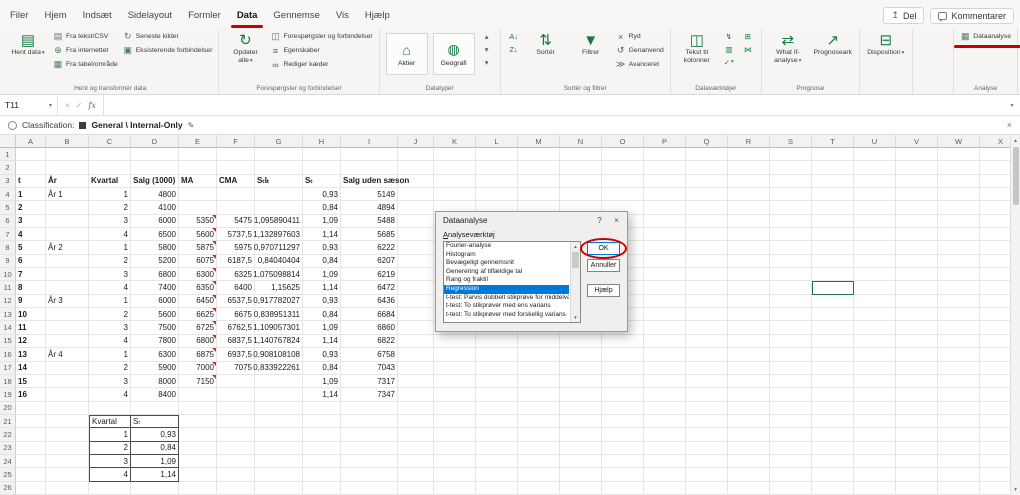 The image size is (1020, 495). Describe the element at coordinates (539, 421) in the screenshot. I see `cell-M21` at that location.